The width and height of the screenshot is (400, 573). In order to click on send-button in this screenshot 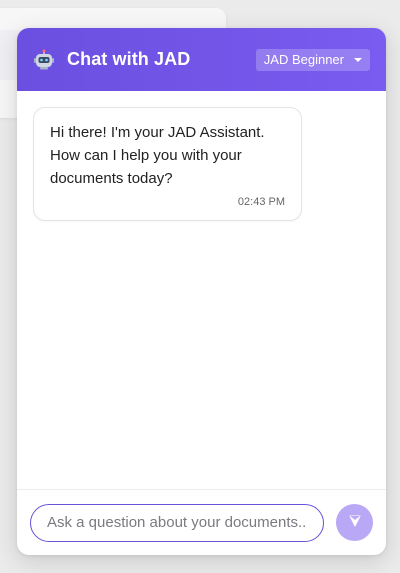, I will do `click(354, 522)`.